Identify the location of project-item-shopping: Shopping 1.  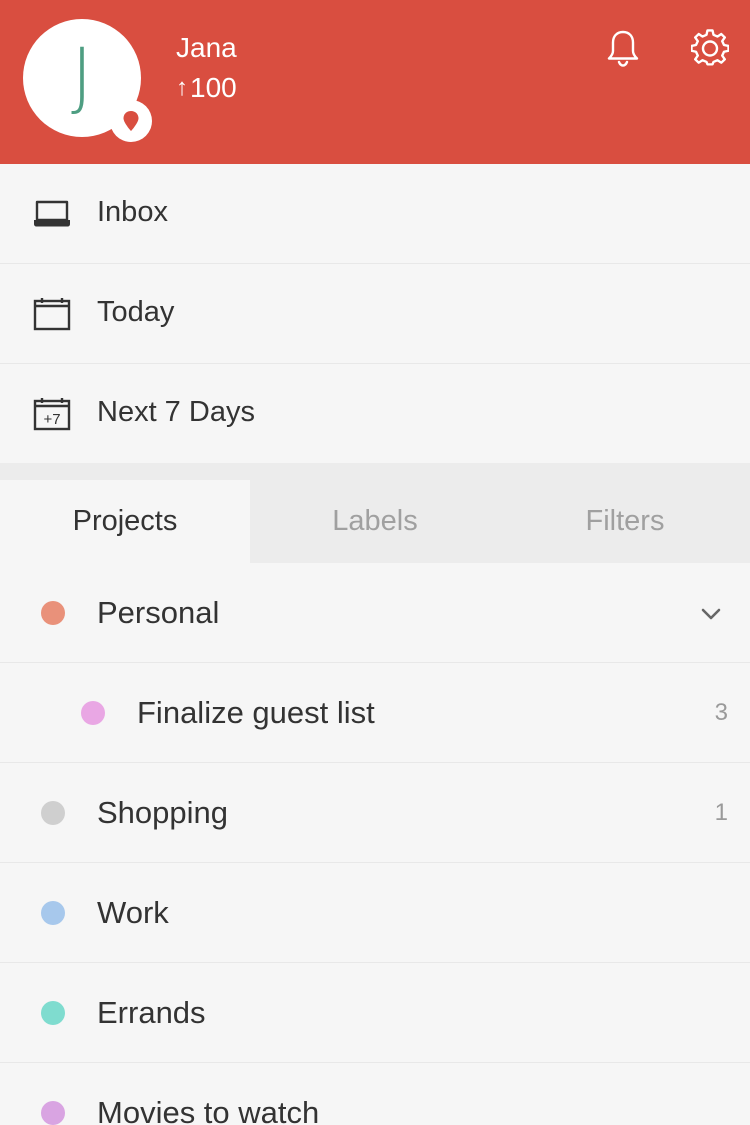
(375, 813).